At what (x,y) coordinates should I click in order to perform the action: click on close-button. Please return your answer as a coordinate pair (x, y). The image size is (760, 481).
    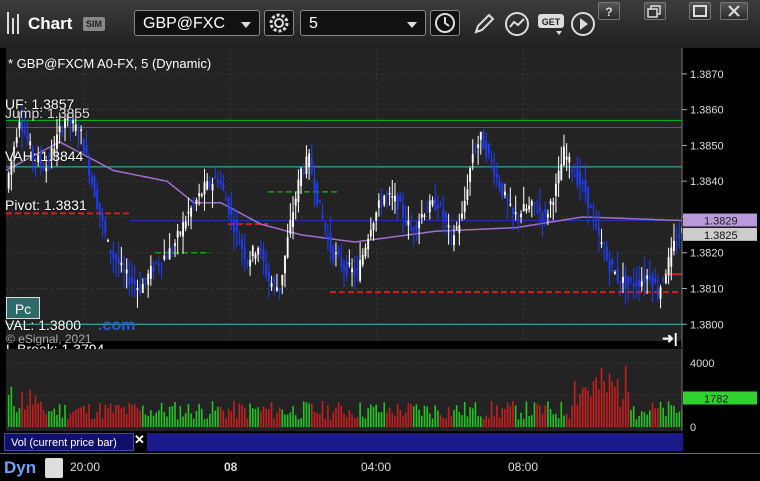
    Looking at the image, I should click on (734, 11).